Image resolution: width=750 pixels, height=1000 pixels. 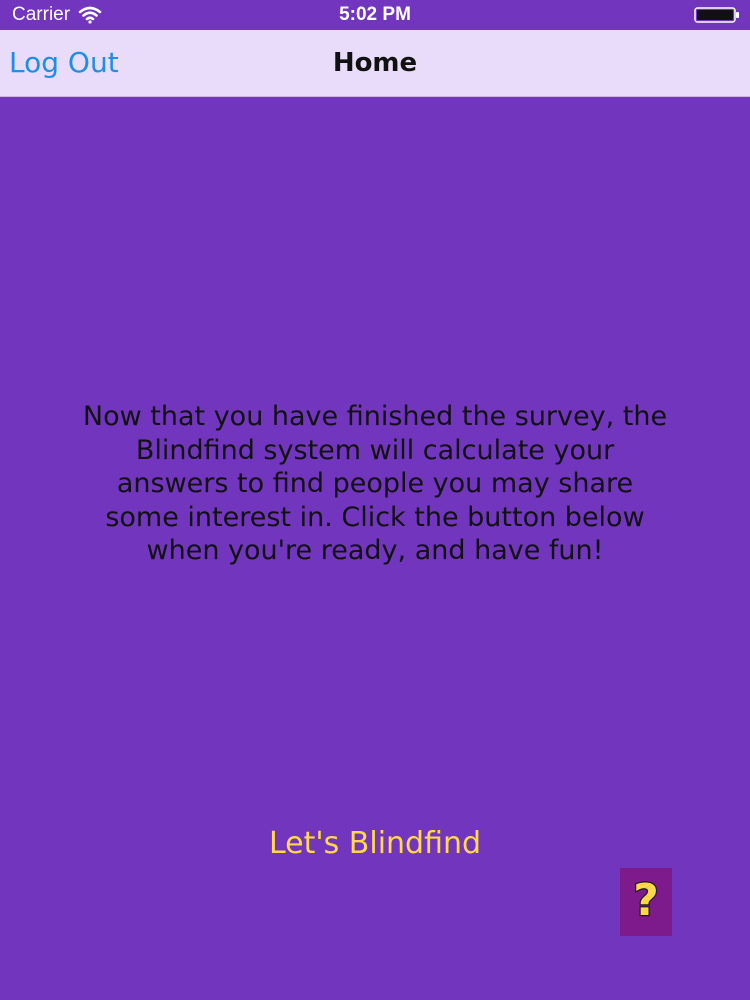 I want to click on navigation-bar: Log Out Home, so click(x=375, y=63).